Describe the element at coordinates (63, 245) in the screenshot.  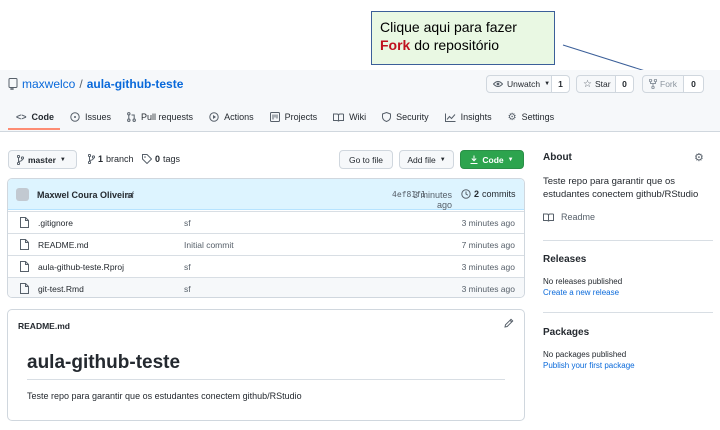
I see `file-name: README.md` at that location.